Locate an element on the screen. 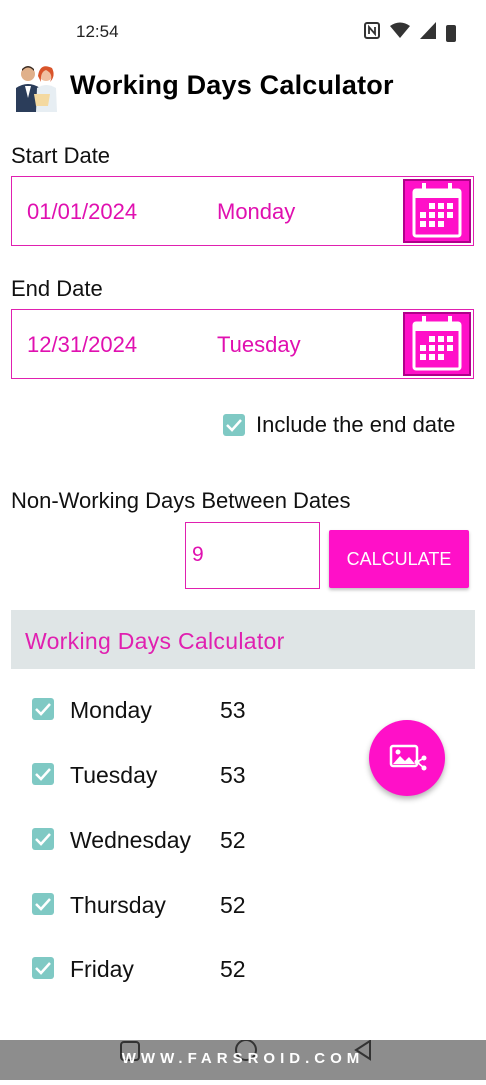 The width and height of the screenshot is (486, 1085). app-title: Working Days Calculator is located at coordinates (232, 85).